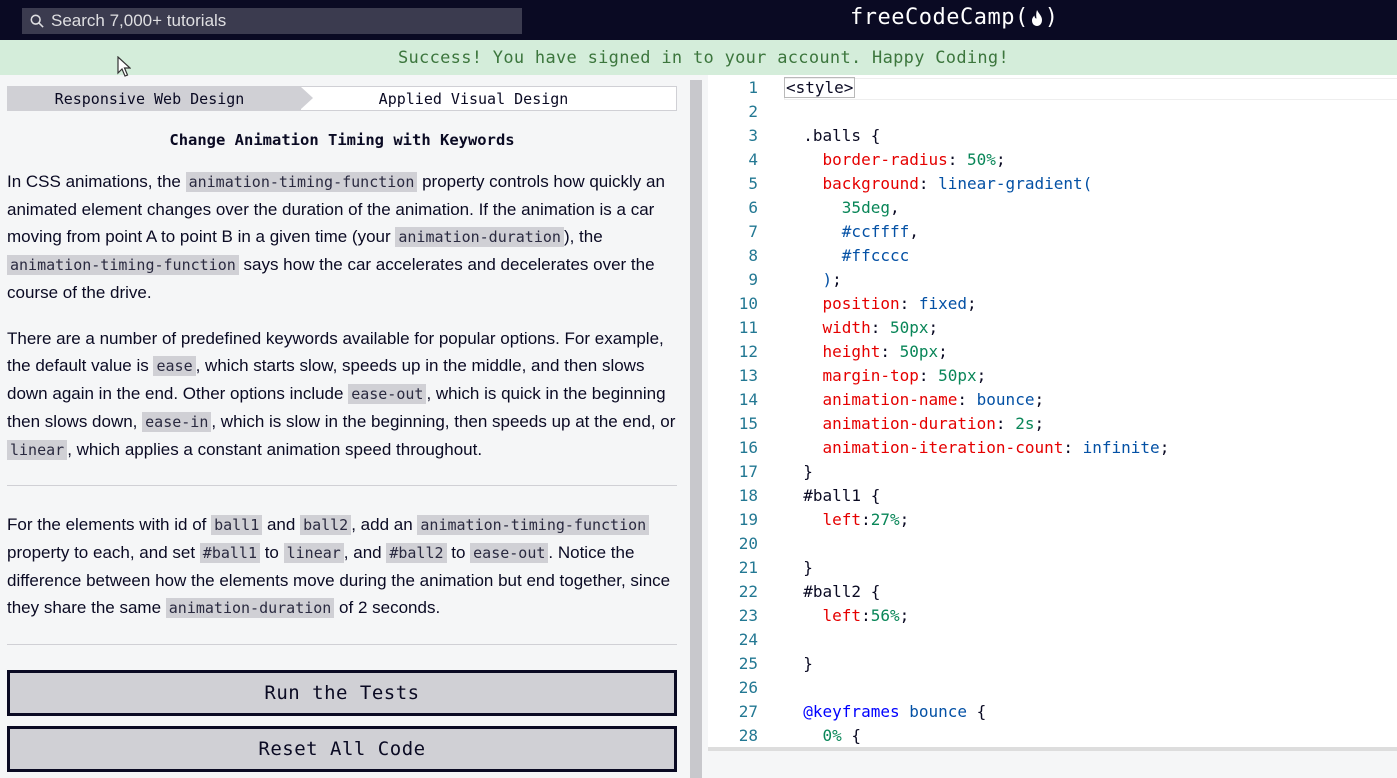 The width and height of the screenshot is (1397, 778). Describe the element at coordinates (479, 237) in the screenshot. I see `inline-code: animation-duration` at that location.